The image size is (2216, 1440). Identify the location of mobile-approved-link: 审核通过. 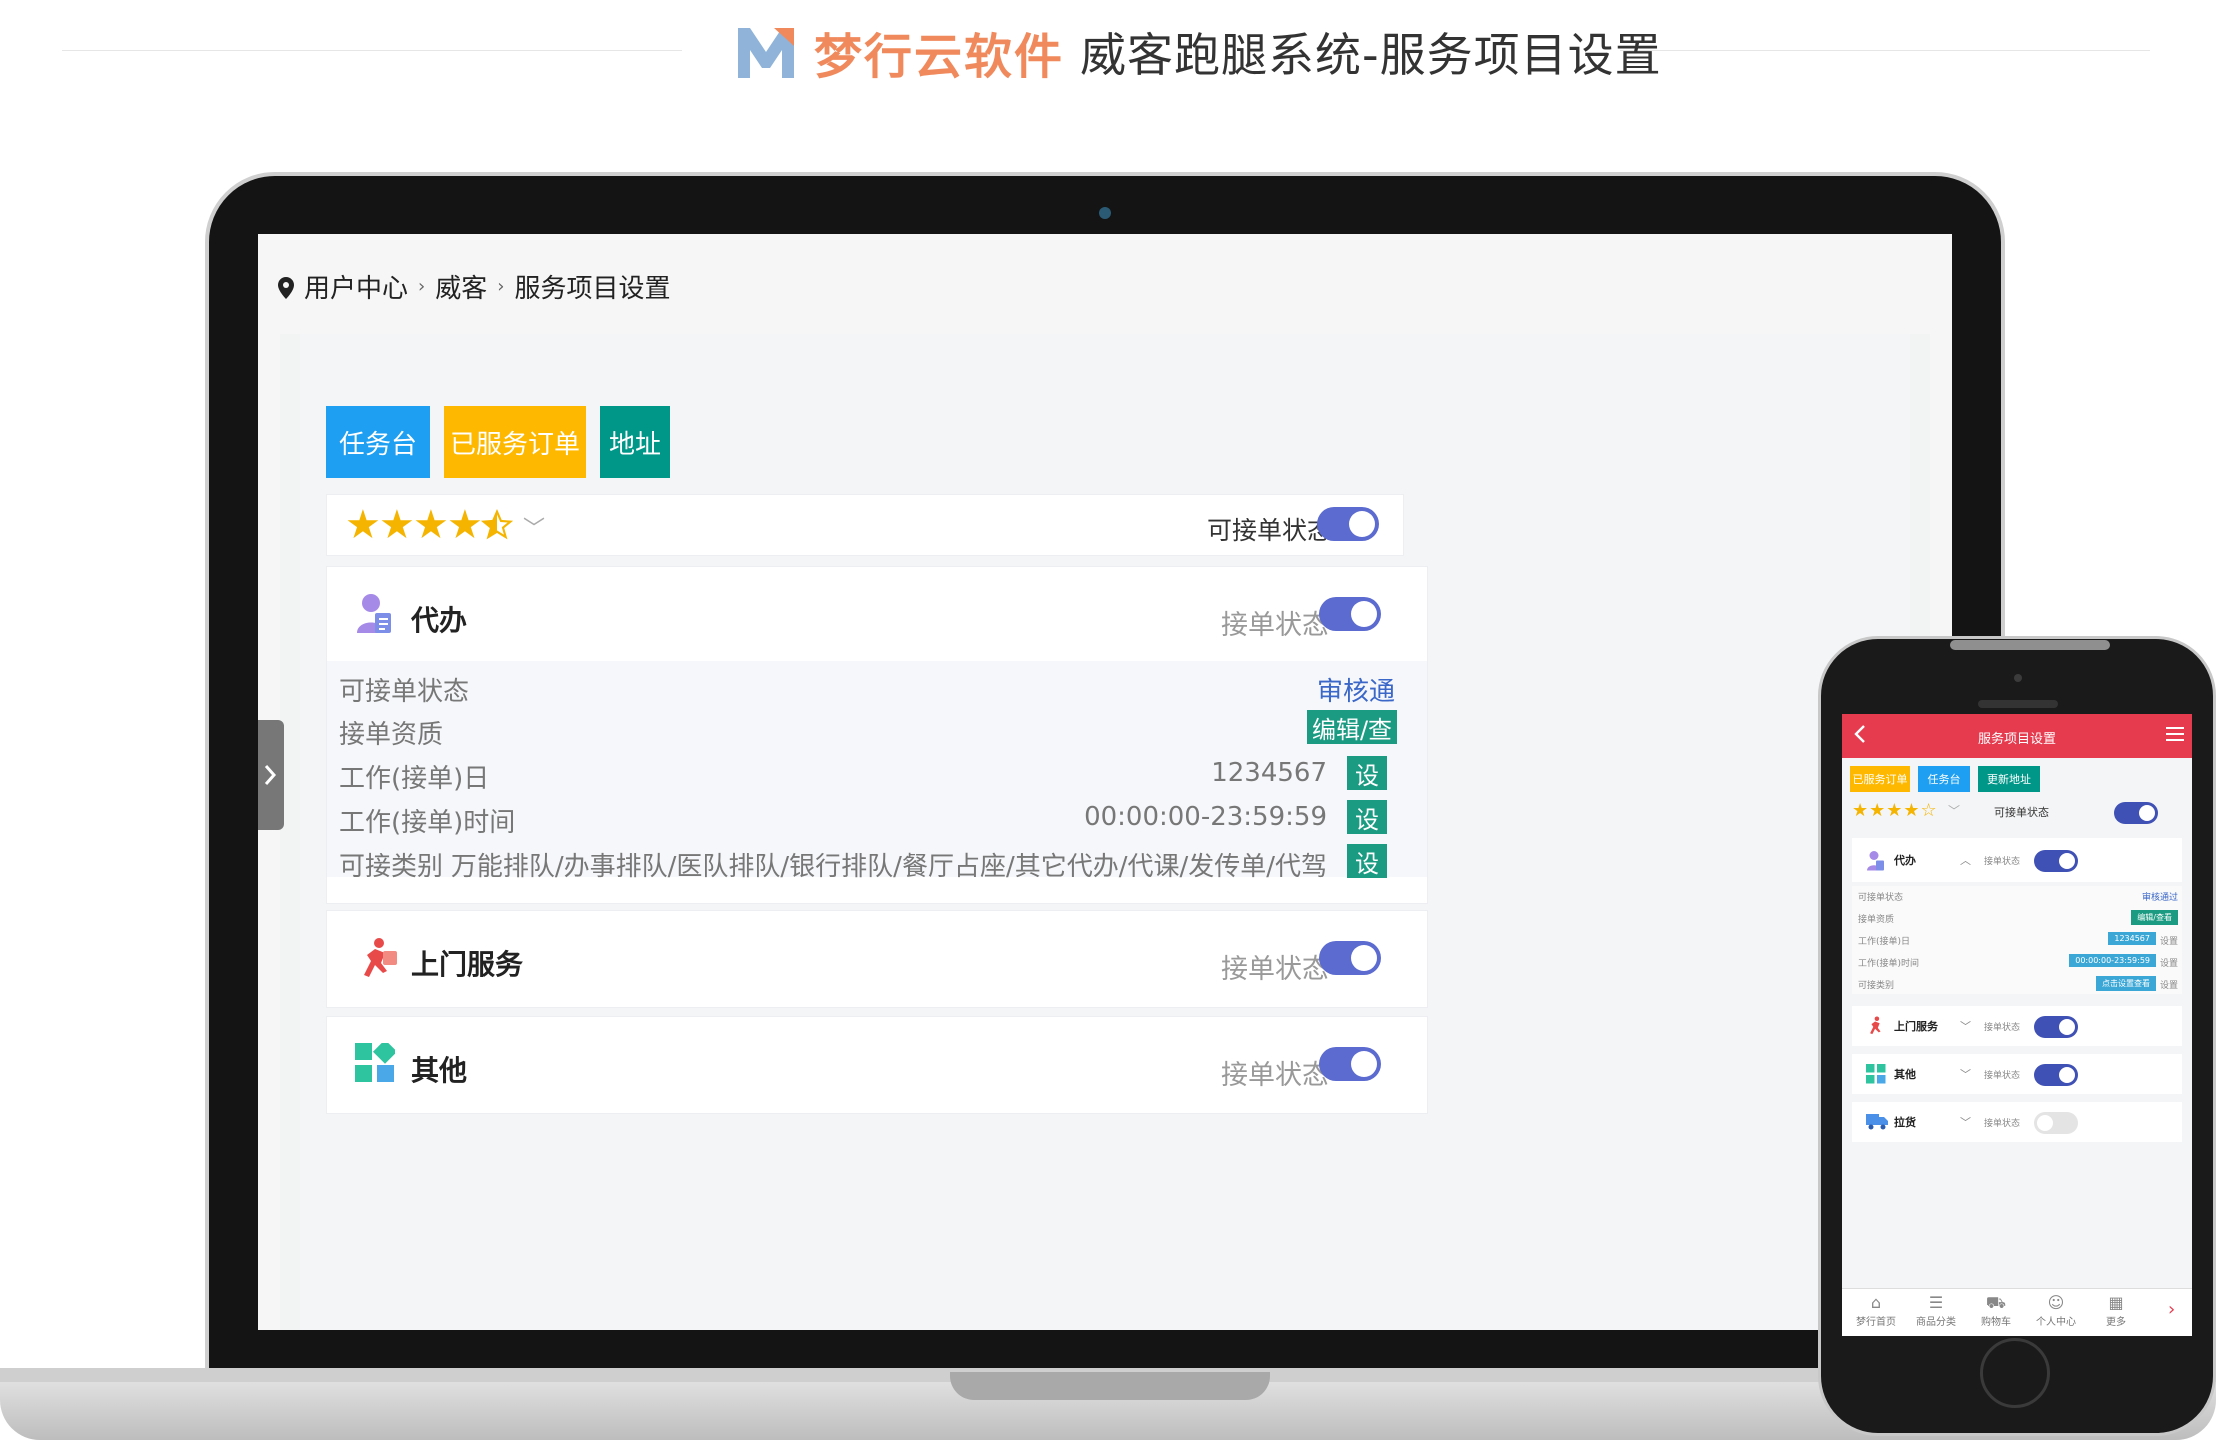
(2160, 896).